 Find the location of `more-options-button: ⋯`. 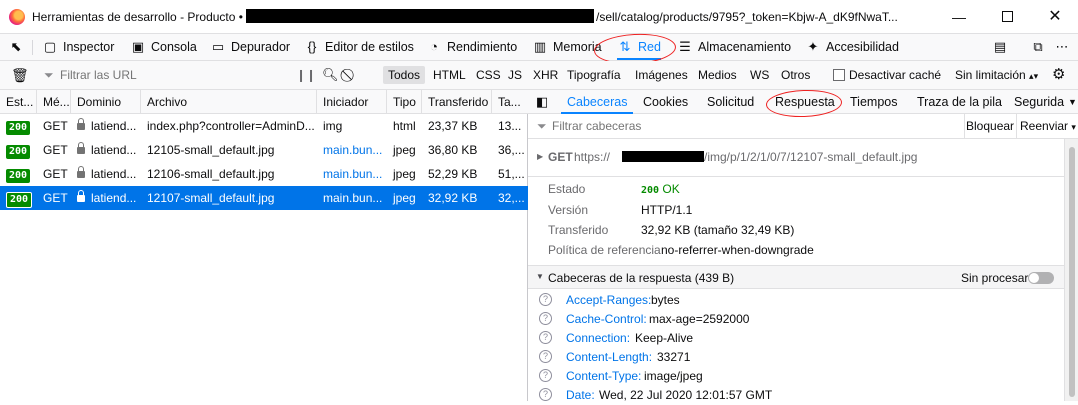

more-options-button: ⋯ is located at coordinates (1064, 47).